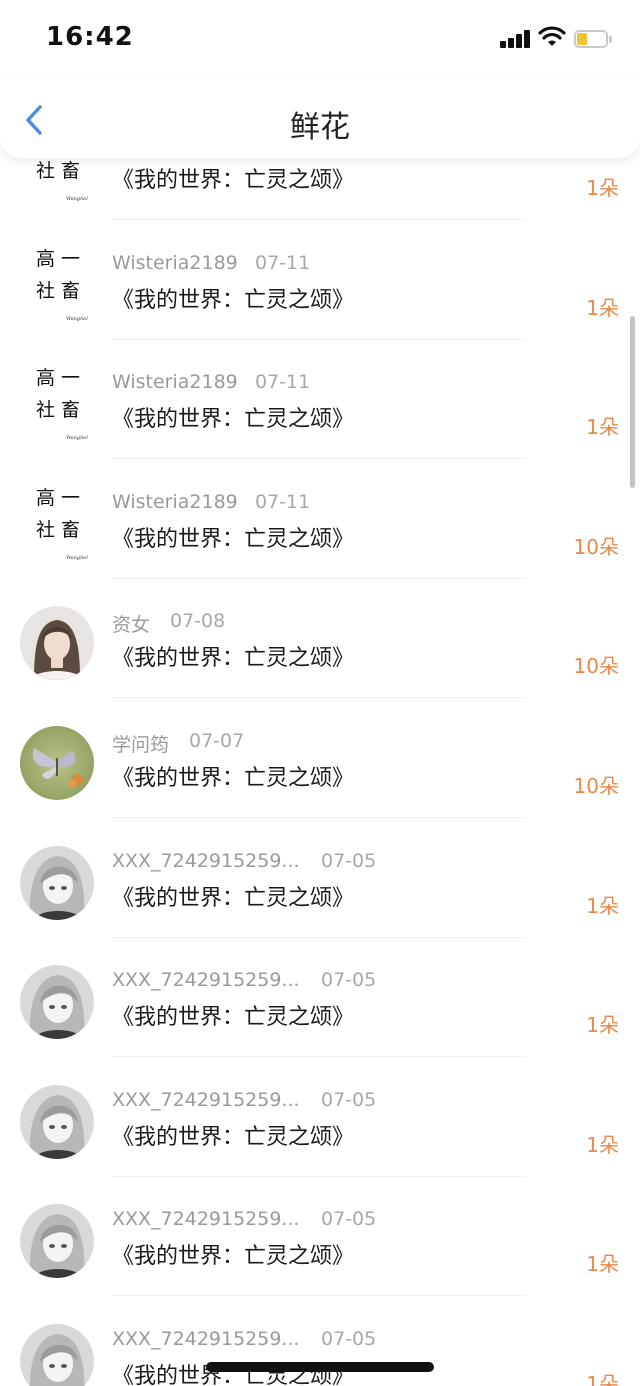 Image resolution: width=640 pixels, height=1386 pixels. I want to click on page-title: 鲜花, so click(320, 127).